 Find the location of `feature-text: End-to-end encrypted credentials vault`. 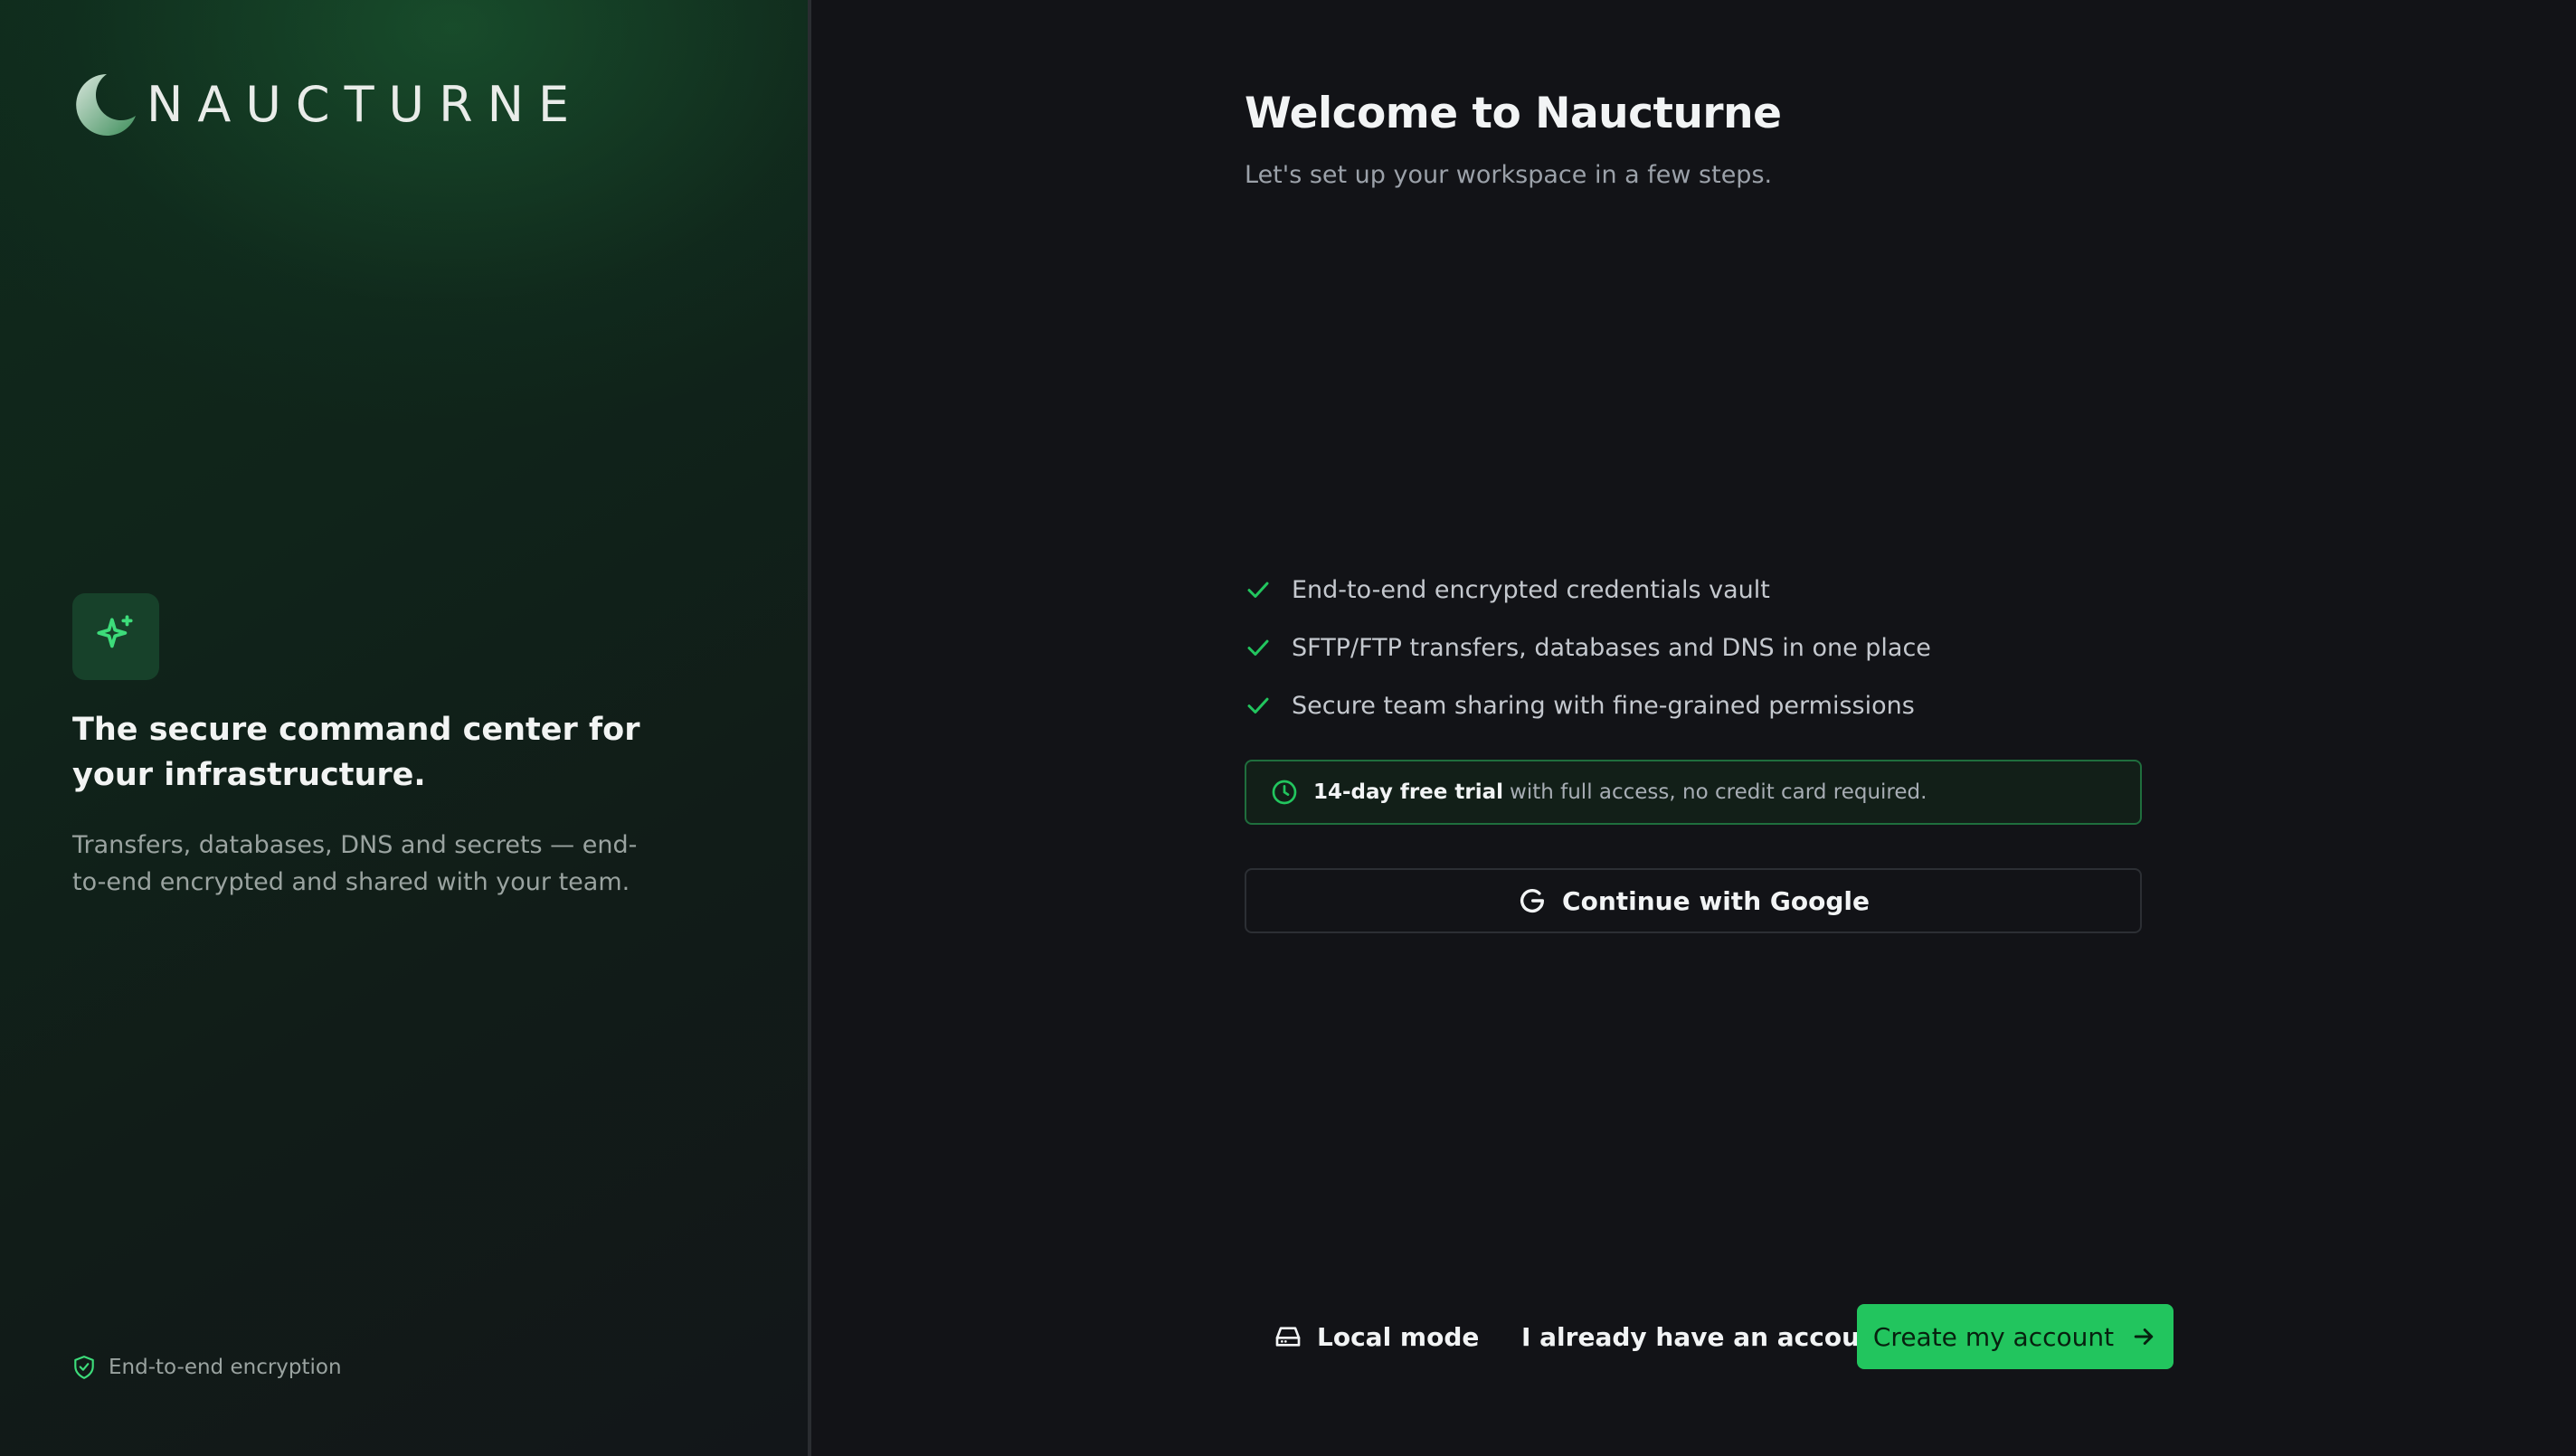

feature-text: End-to-end encrypted credentials vault is located at coordinates (1531, 589).